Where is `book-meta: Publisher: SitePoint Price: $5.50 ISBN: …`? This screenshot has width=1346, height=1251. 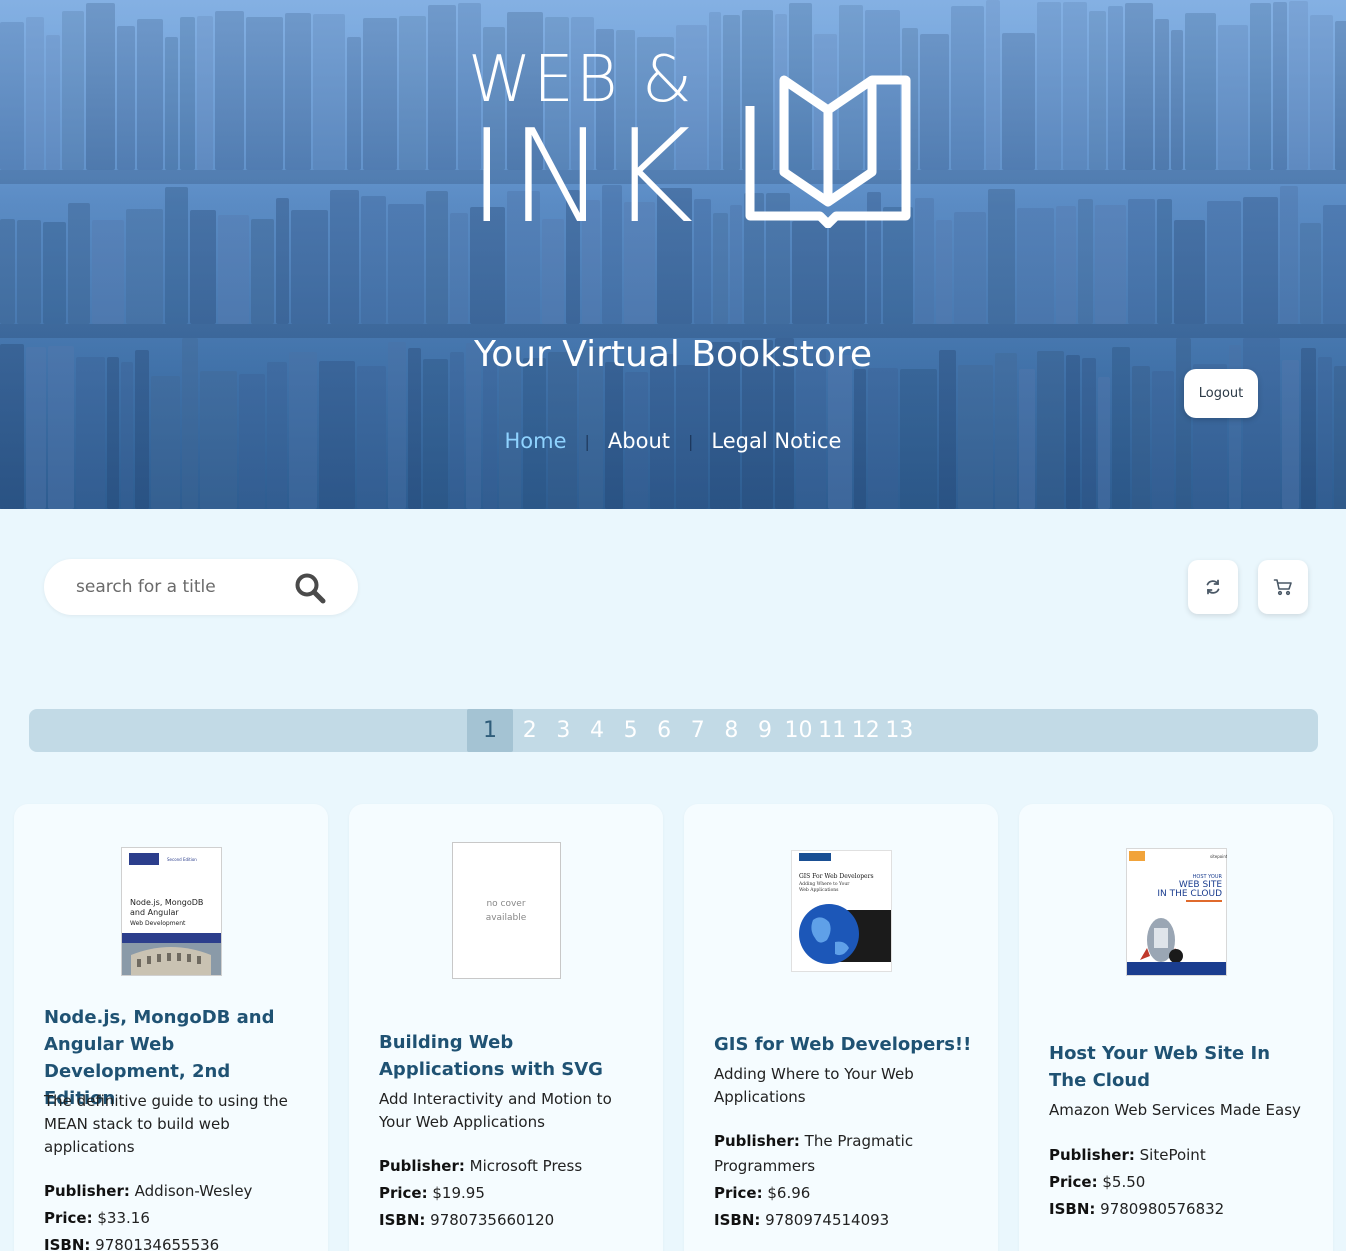
book-meta: Publisher: SitePoint Price: $5.50 ISBN: … is located at coordinates (1179, 1182).